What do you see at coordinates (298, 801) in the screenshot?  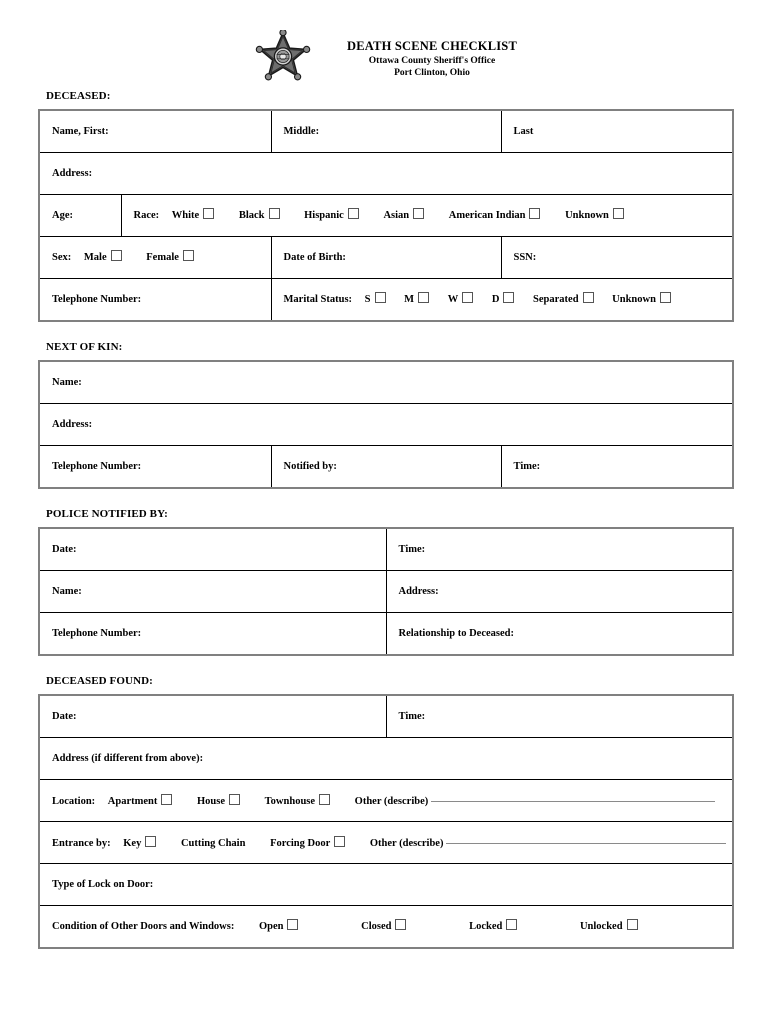 I see `location-option-townhouse: Townhouse` at bounding box center [298, 801].